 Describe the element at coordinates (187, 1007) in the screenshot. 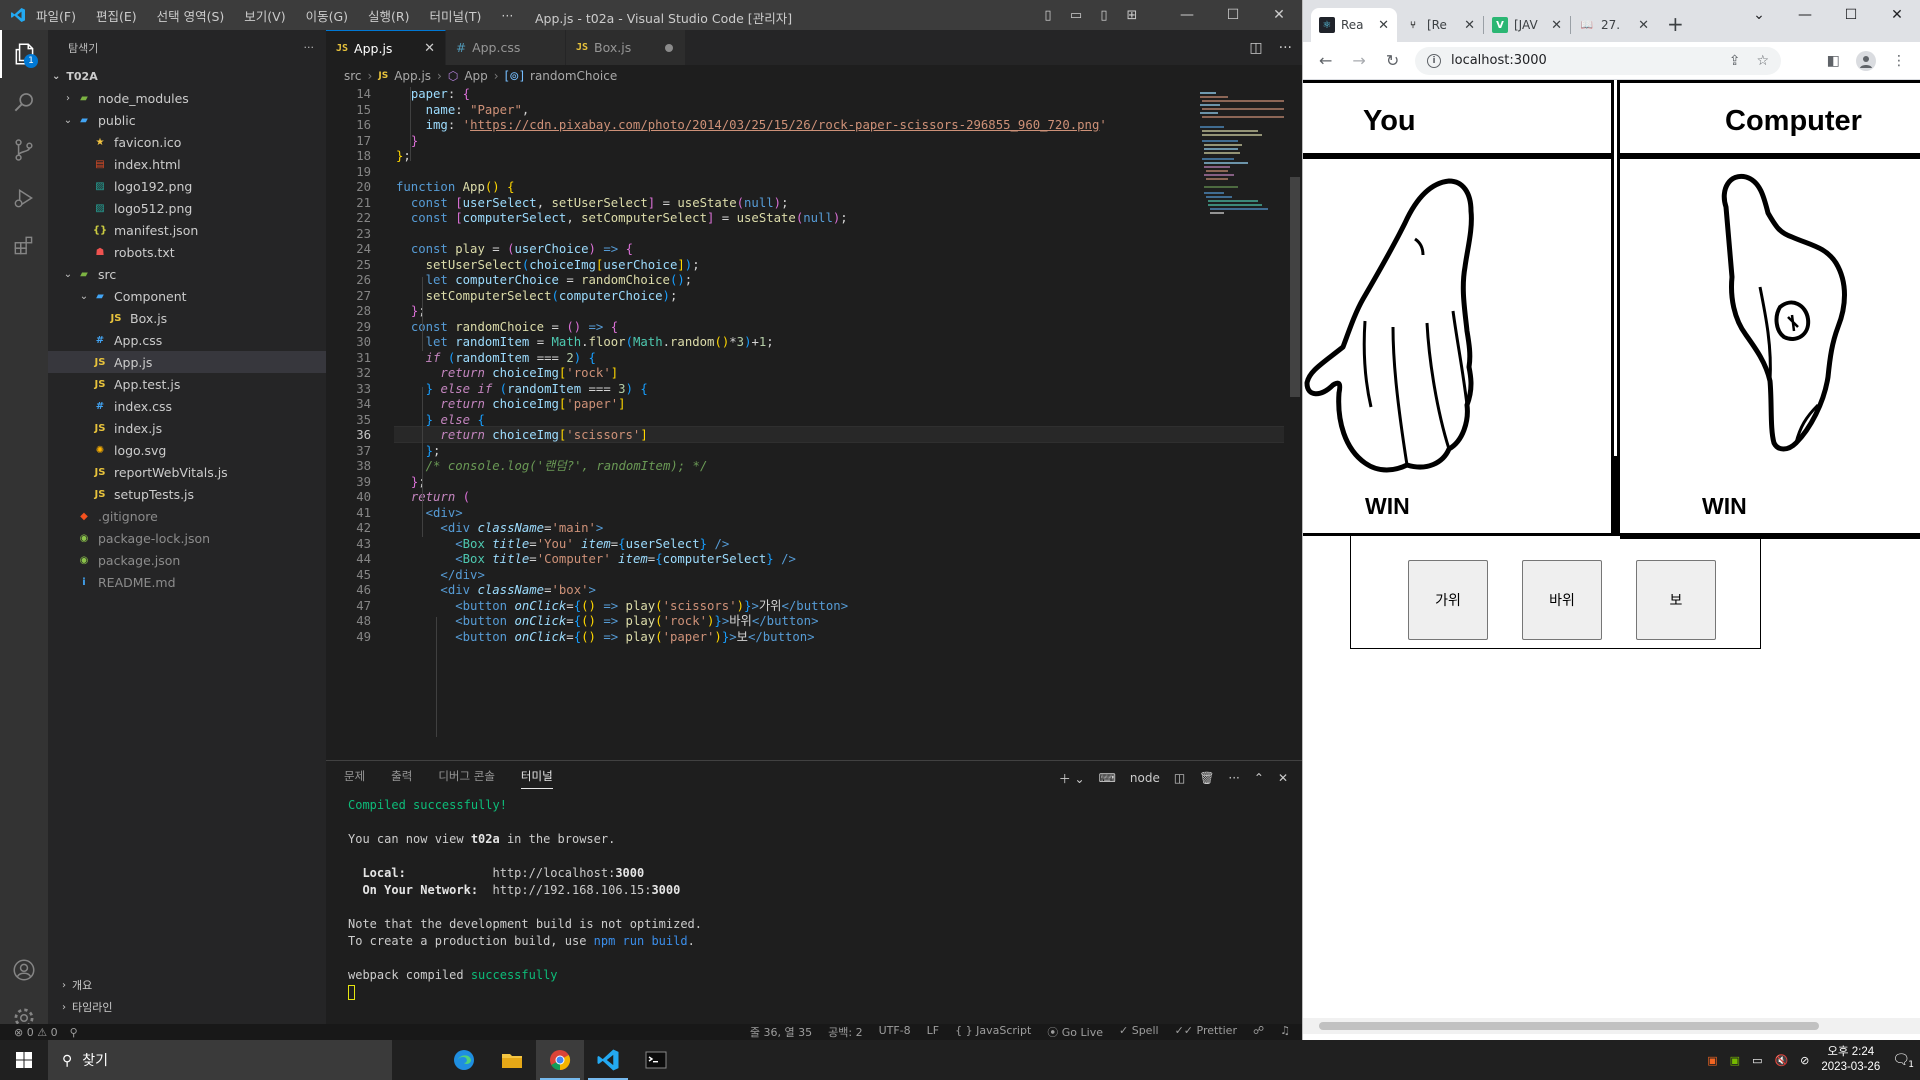

I see `timeline-section: › 타임라인` at that location.